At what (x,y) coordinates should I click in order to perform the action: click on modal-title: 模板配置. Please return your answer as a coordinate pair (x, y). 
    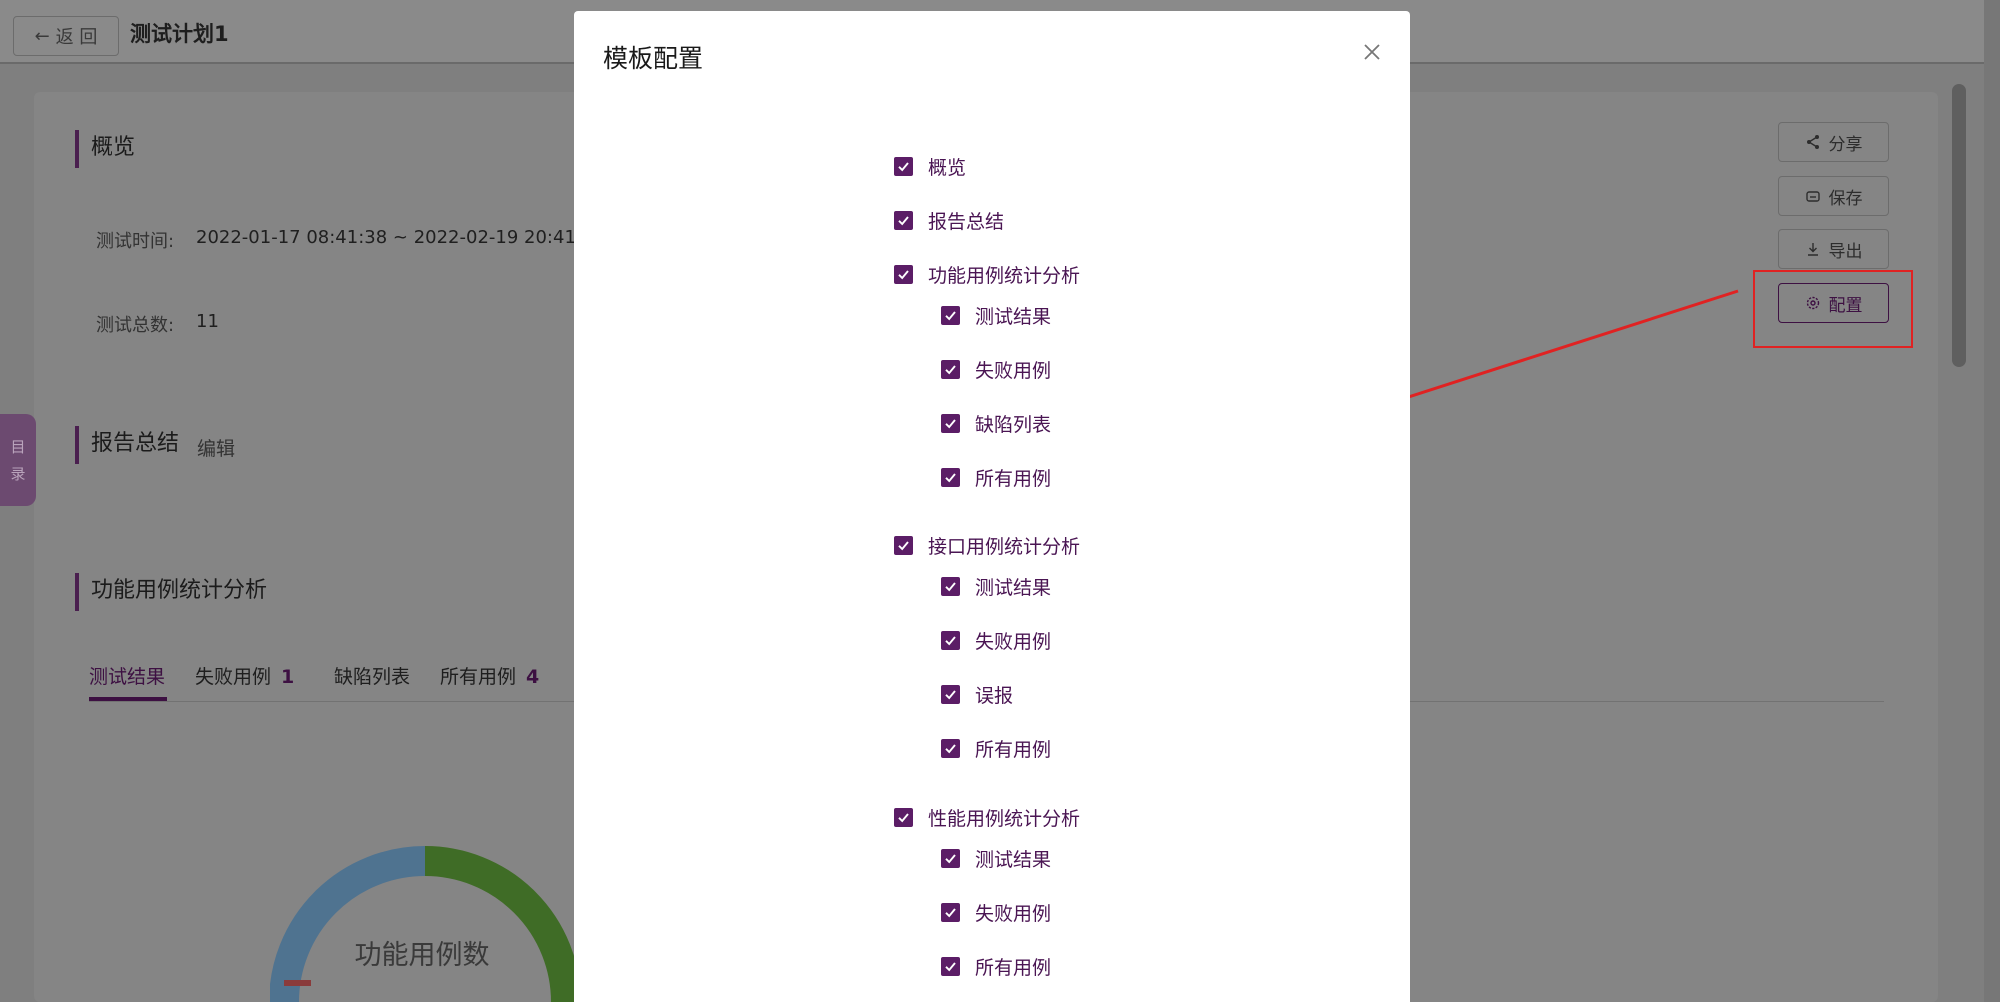
    Looking at the image, I should click on (653, 58).